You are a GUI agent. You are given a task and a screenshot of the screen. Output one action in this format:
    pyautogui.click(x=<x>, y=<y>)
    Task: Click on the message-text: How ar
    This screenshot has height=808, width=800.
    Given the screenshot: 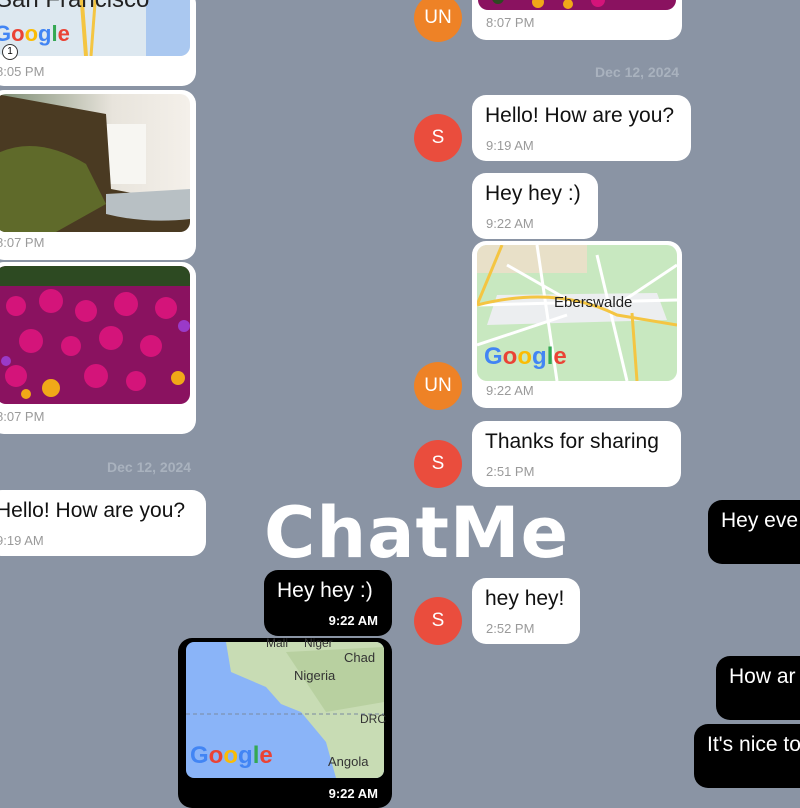 What is the action you would take?
    pyautogui.click(x=762, y=676)
    